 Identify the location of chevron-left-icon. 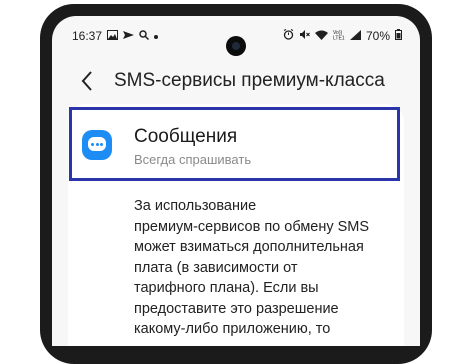
(86, 81).